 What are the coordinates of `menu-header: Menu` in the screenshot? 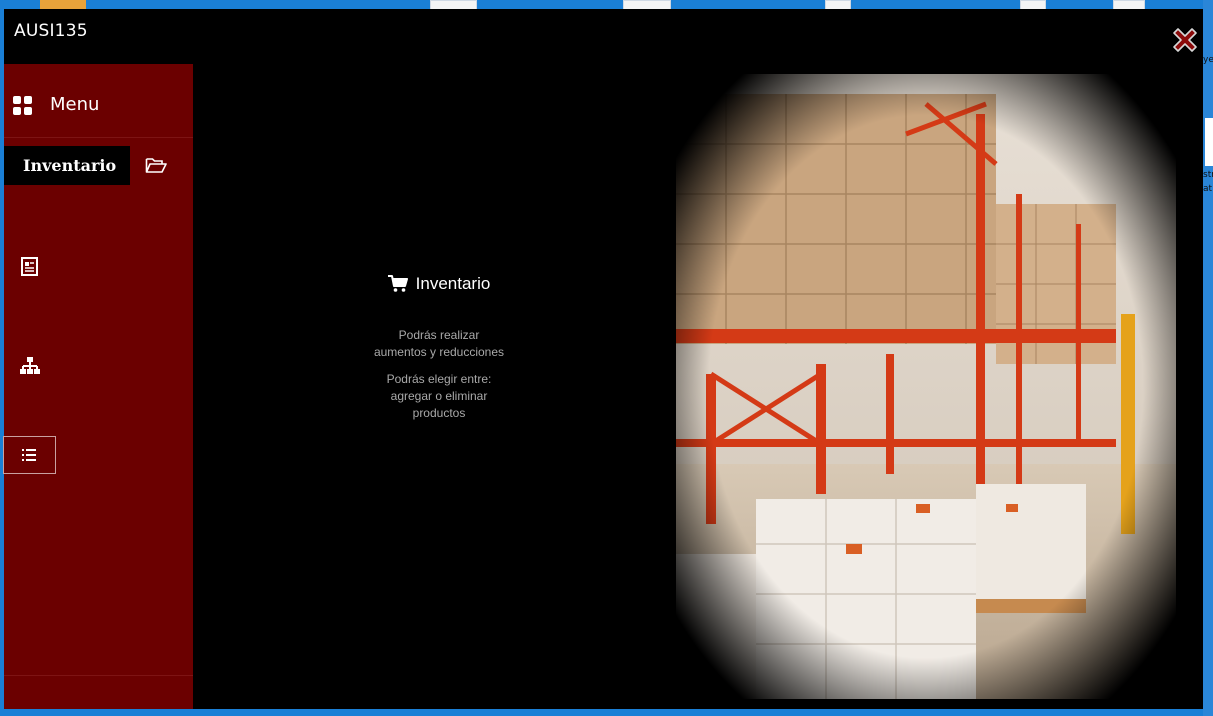 It's located at (98, 101).